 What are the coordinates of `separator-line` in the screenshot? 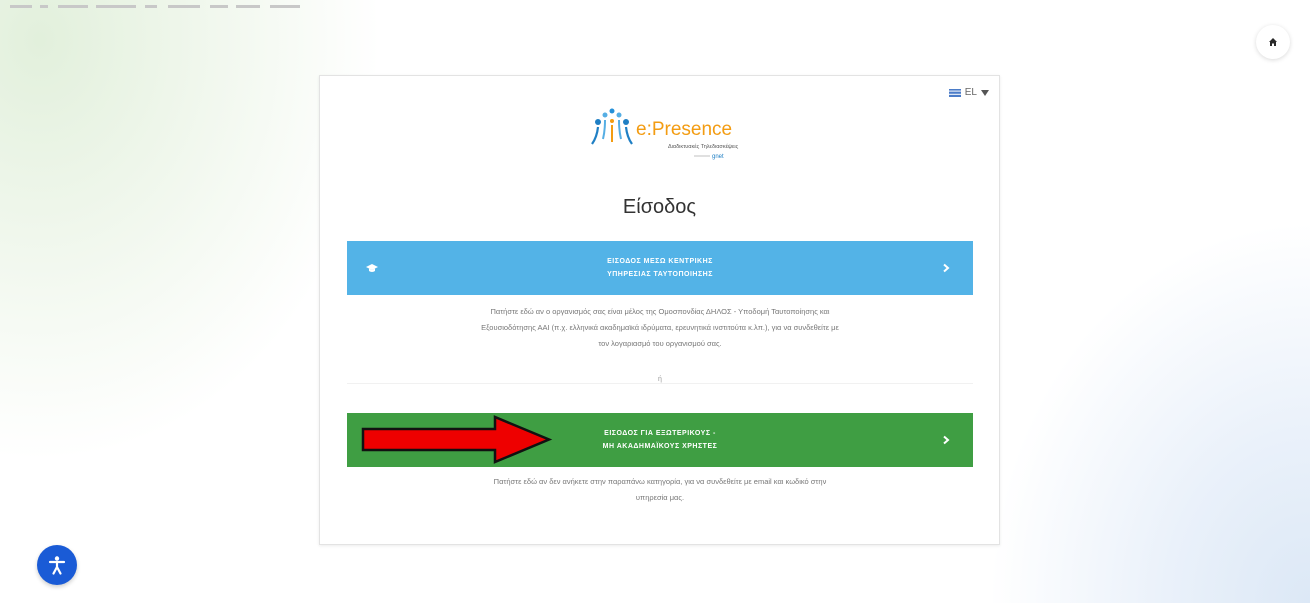 It's located at (660, 383).